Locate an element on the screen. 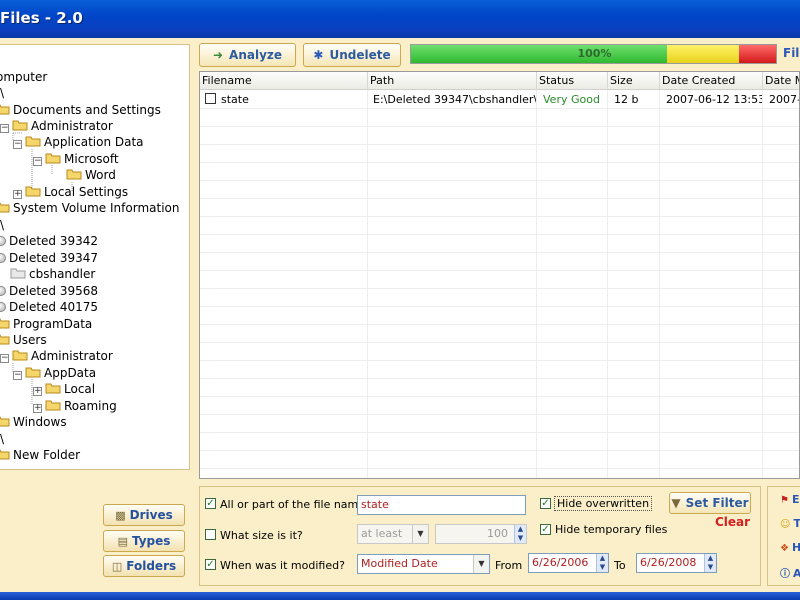 This screenshot has width=800, height=600. tree-item-users-administrator: − Administrator is located at coordinates (56, 356).